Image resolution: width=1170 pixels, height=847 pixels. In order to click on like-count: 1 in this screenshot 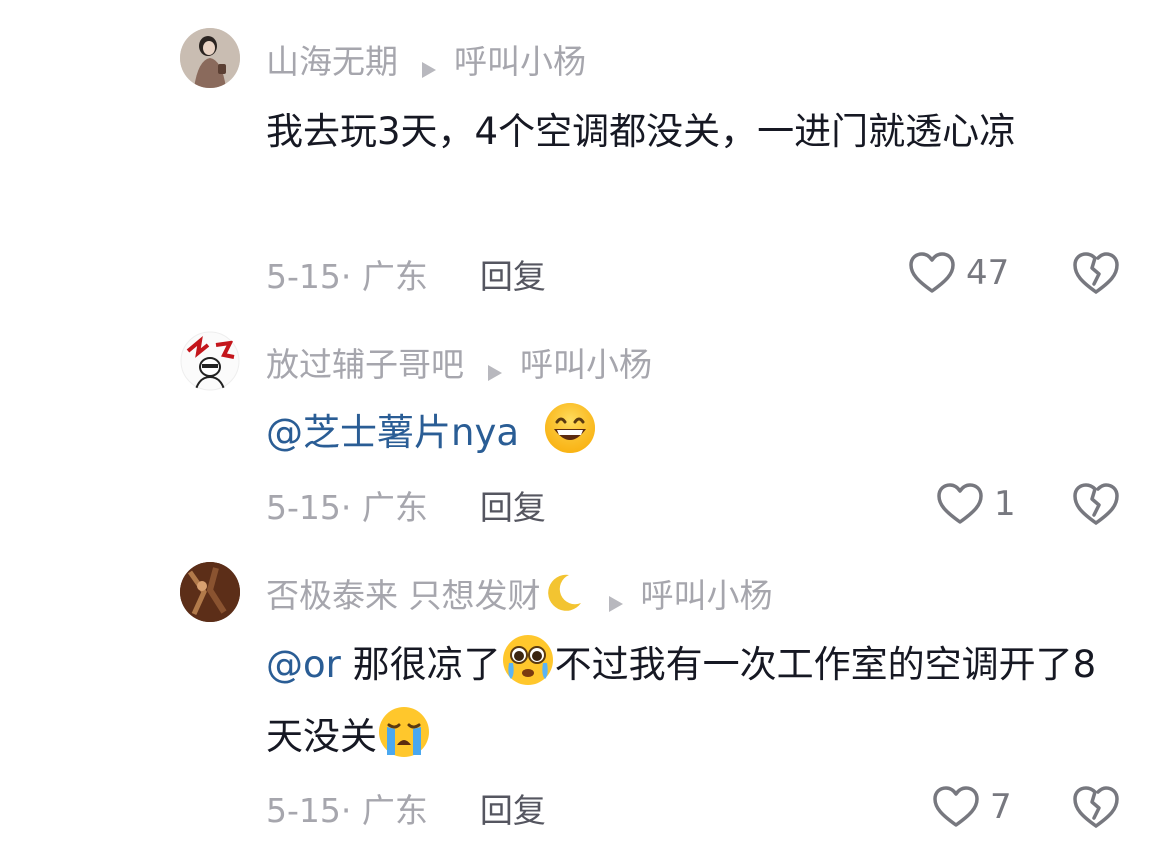, I will do `click(1005, 504)`.